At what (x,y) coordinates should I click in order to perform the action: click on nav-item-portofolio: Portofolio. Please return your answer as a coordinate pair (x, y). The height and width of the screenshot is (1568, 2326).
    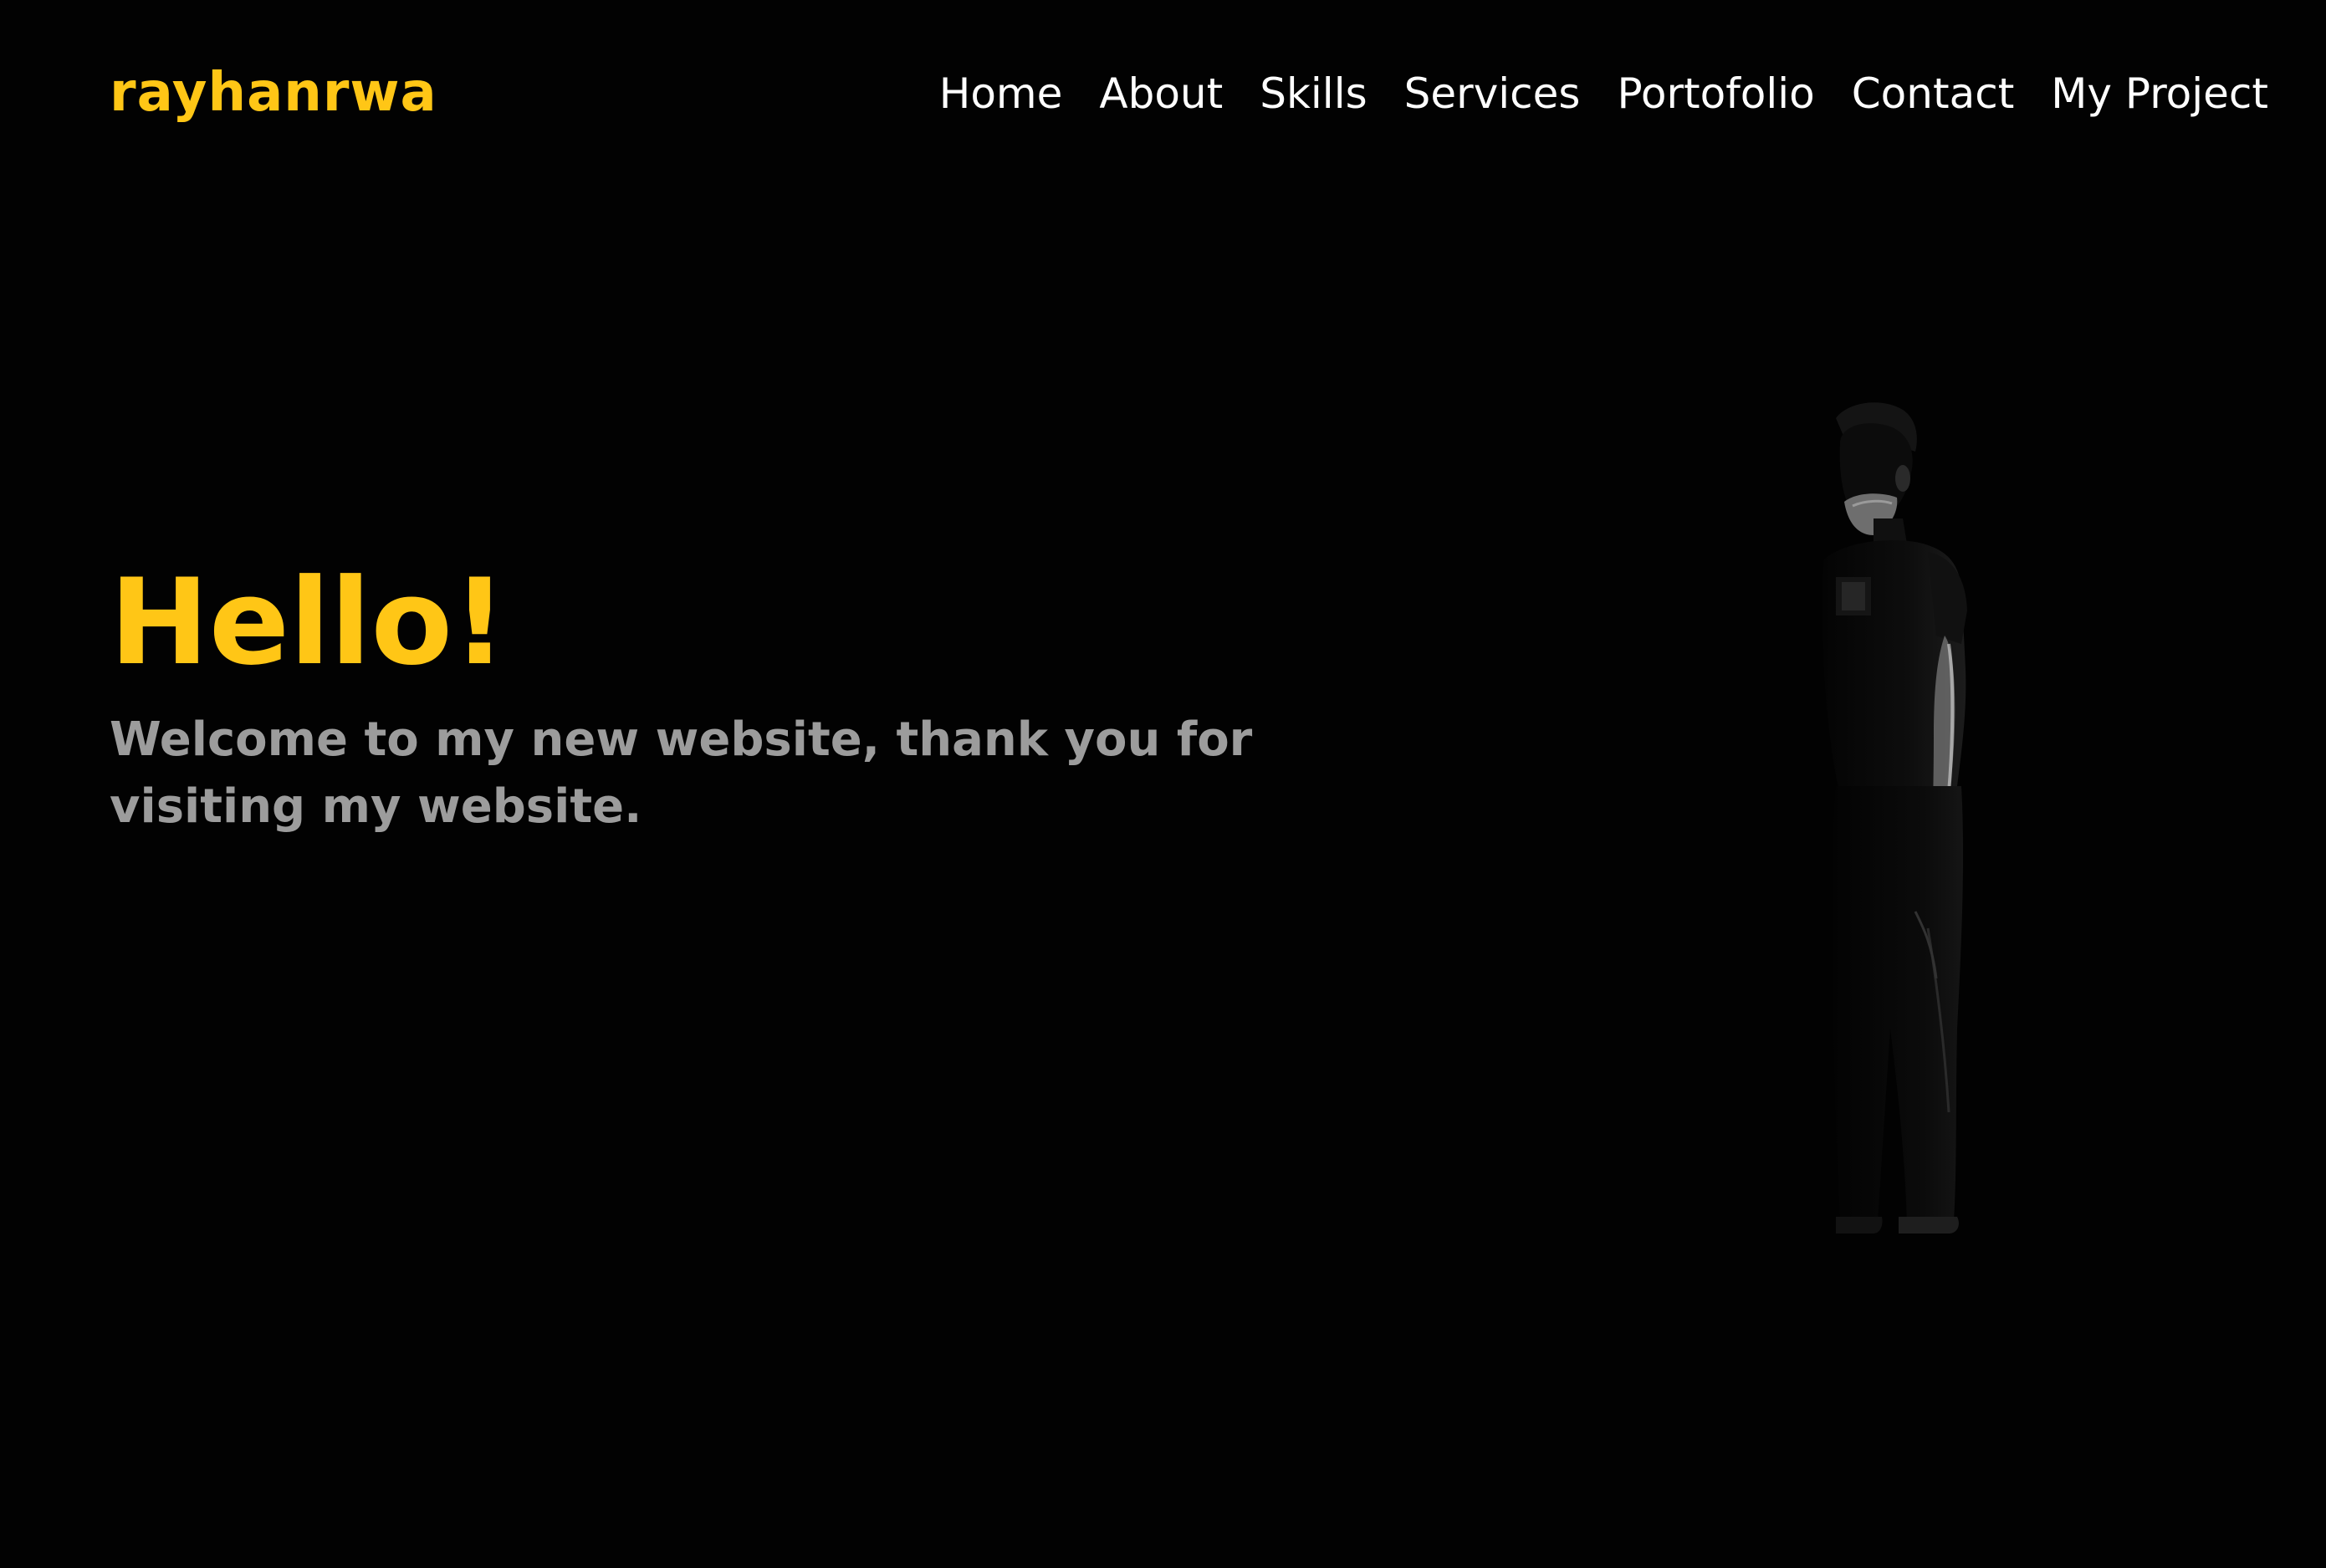
    Looking at the image, I should click on (1715, 94).